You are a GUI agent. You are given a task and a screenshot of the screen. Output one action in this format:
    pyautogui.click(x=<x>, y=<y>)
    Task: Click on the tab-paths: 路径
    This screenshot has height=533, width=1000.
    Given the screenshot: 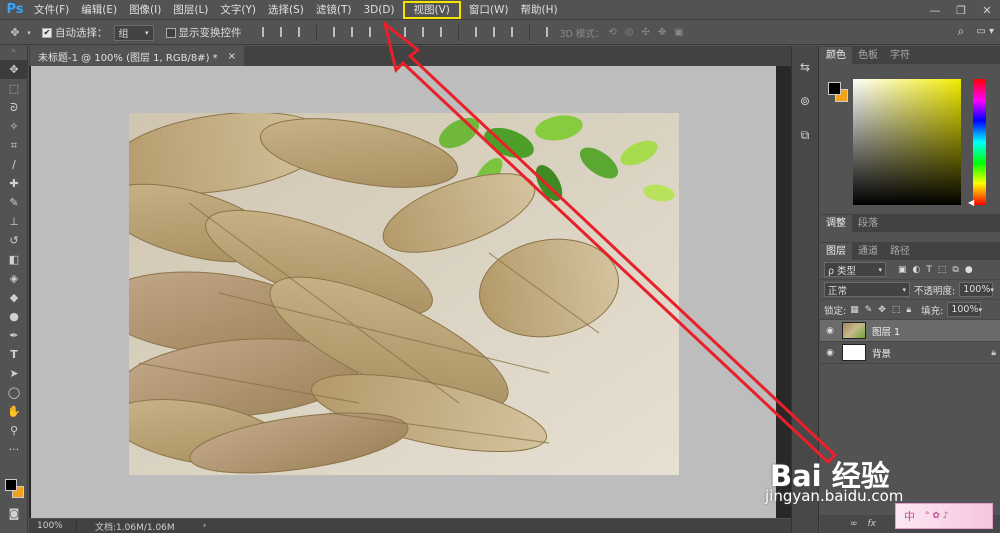 What is the action you would take?
    pyautogui.click(x=900, y=251)
    